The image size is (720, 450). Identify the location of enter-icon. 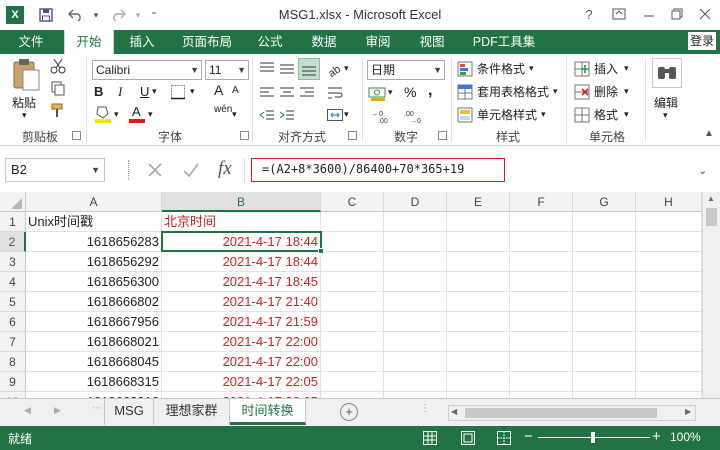
(191, 171).